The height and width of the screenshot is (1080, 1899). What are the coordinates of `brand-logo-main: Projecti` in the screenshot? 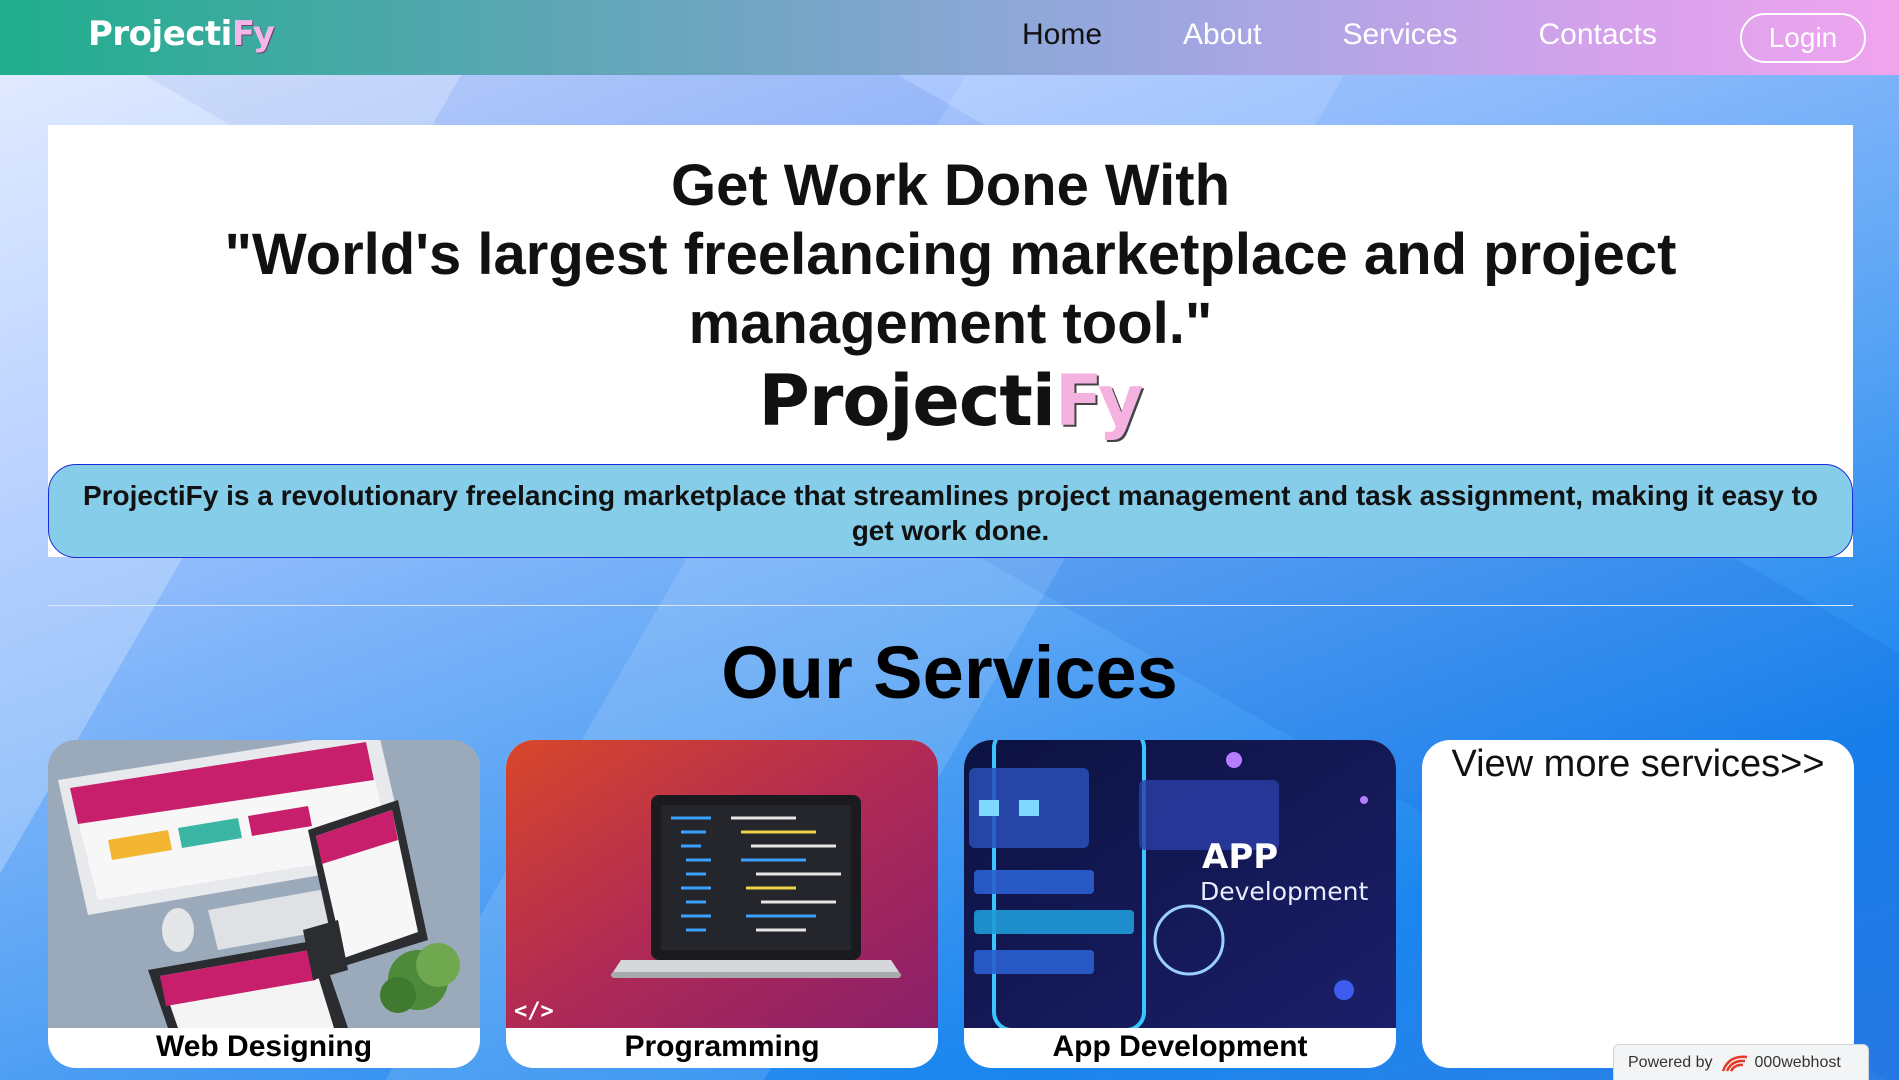 It's located at (160, 34).